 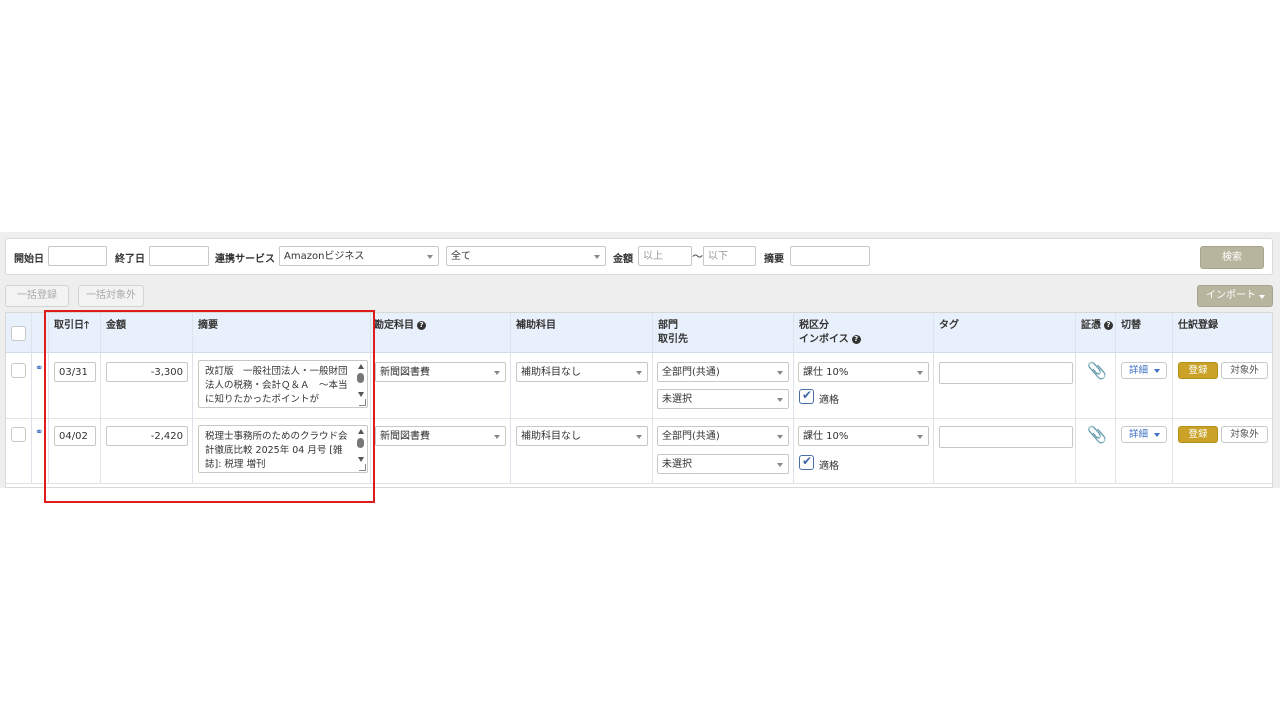 What do you see at coordinates (111, 296) in the screenshot?
I see `bulk-exclude-button: 一括対象外` at bounding box center [111, 296].